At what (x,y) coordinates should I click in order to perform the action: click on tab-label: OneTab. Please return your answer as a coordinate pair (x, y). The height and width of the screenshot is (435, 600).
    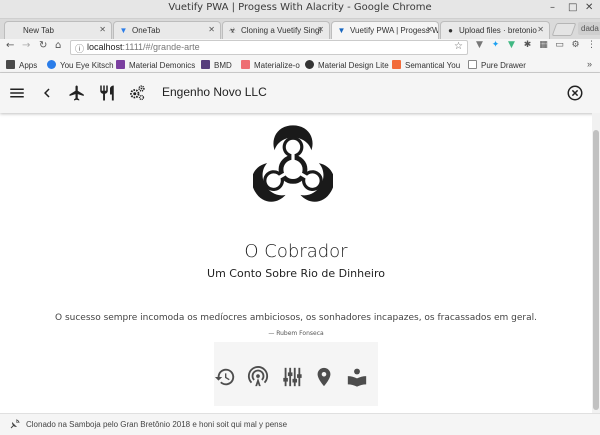
    Looking at the image, I should click on (146, 30).